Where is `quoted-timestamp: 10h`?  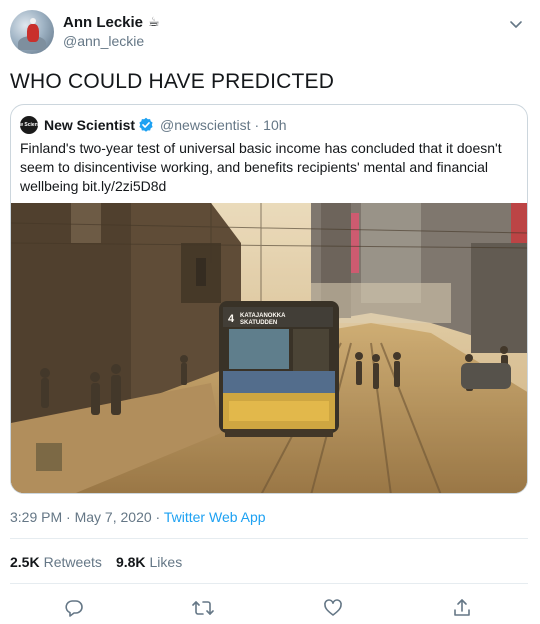 quoted-timestamp: 10h is located at coordinates (274, 125).